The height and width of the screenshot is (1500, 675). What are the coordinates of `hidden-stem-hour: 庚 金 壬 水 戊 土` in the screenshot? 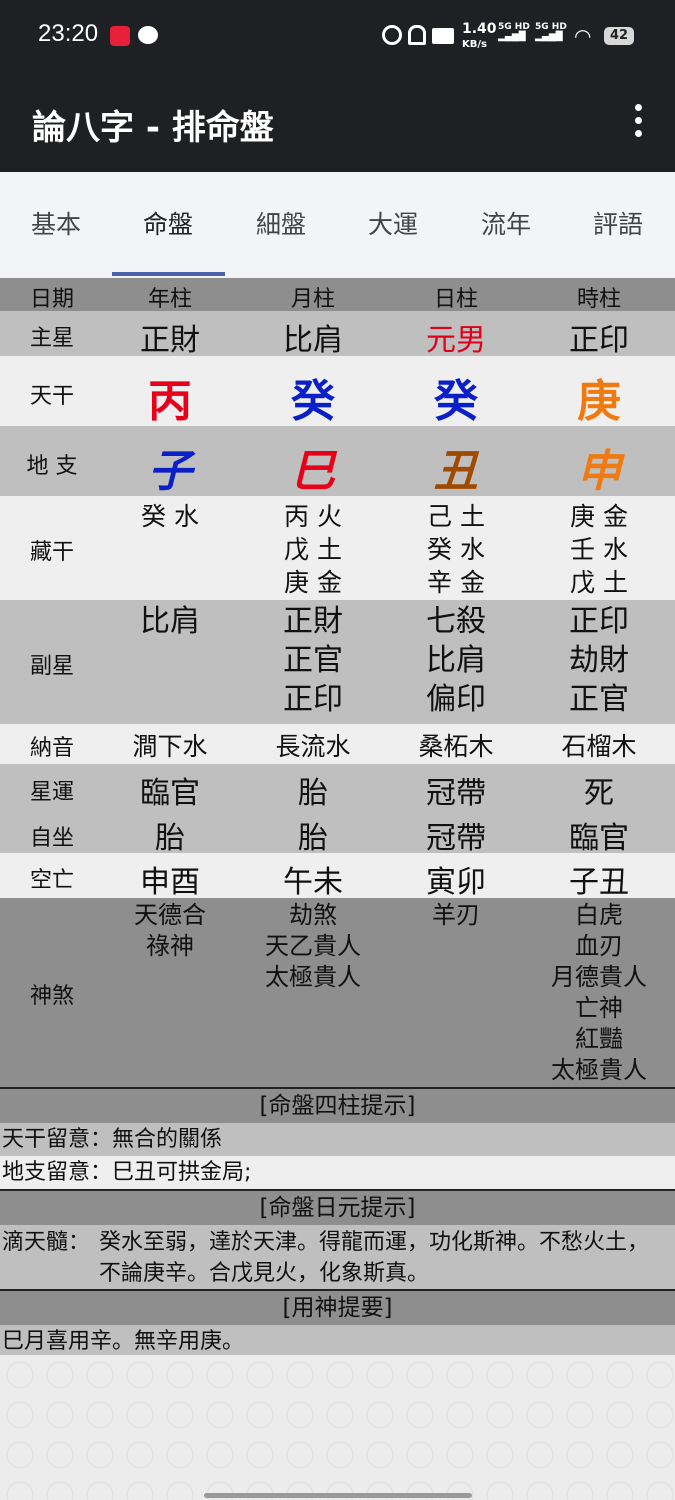 It's located at (599, 549).